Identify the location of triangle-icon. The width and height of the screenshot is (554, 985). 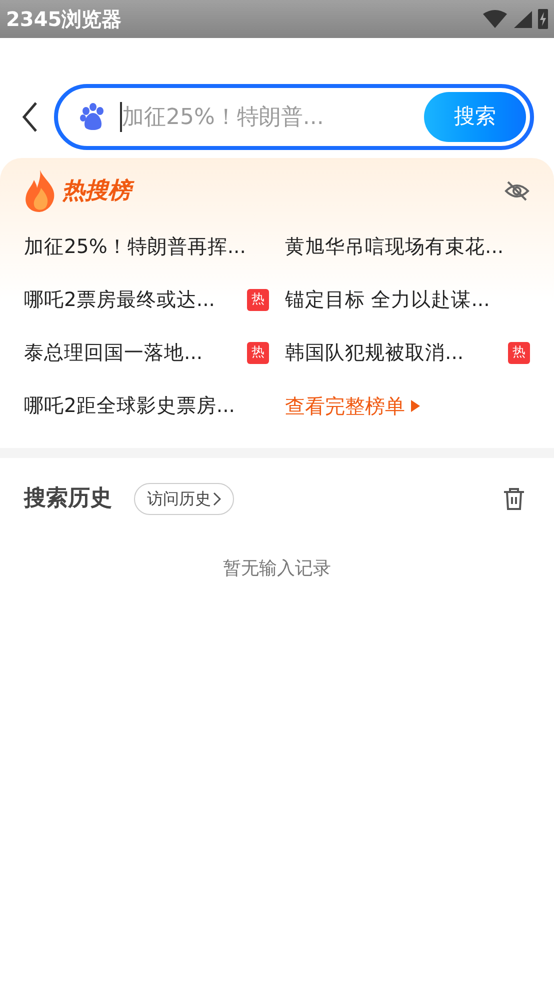
(415, 406).